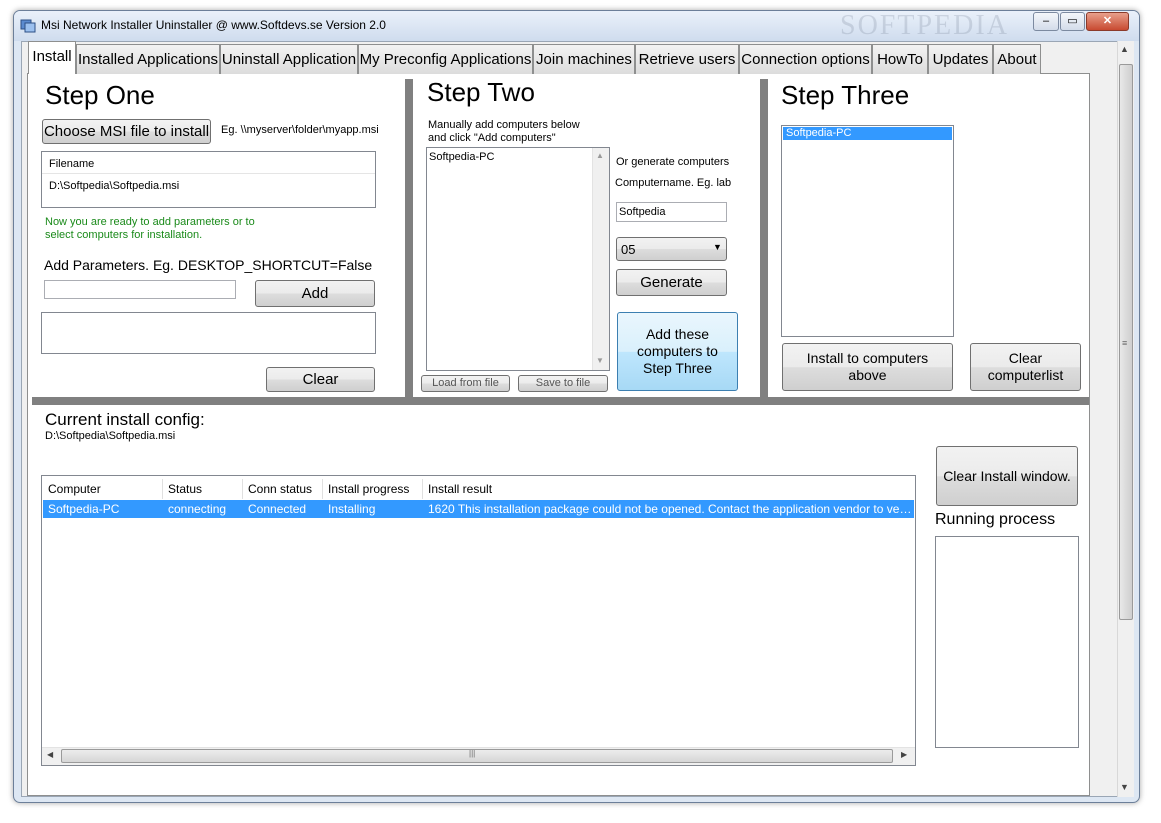  I want to click on cell-conn-status: Connected, so click(277, 509).